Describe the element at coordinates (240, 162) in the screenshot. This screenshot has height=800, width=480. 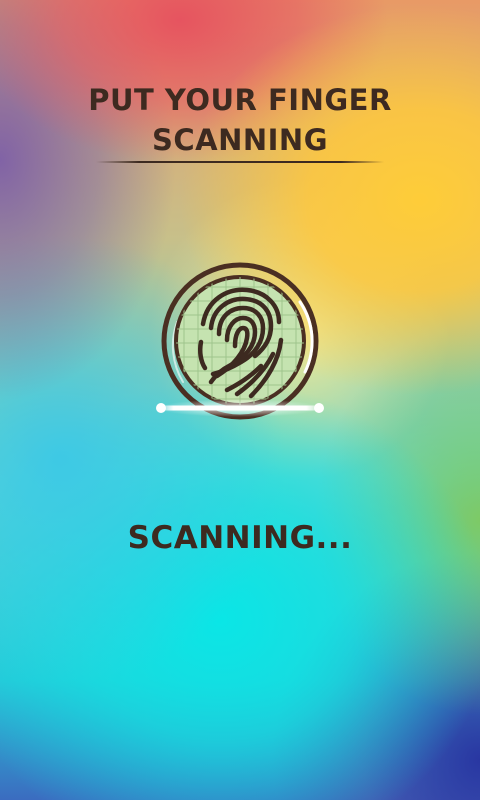
I see `title-divider` at that location.